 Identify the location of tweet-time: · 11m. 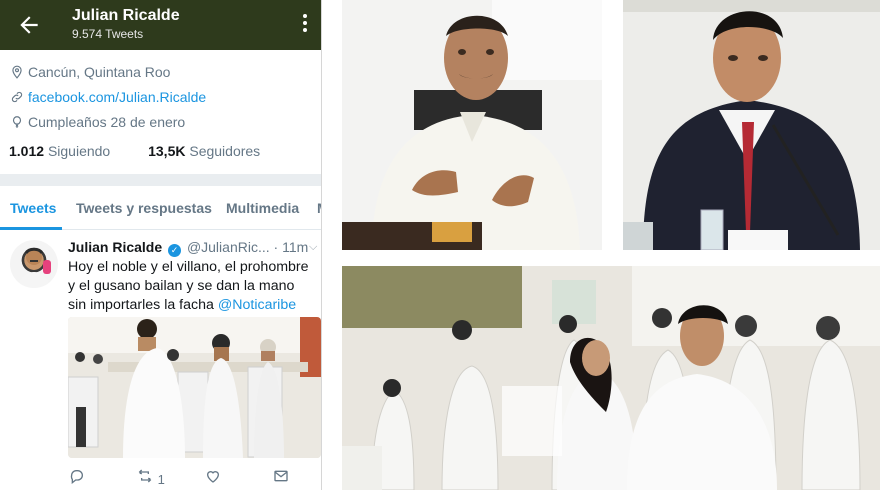
(291, 247).